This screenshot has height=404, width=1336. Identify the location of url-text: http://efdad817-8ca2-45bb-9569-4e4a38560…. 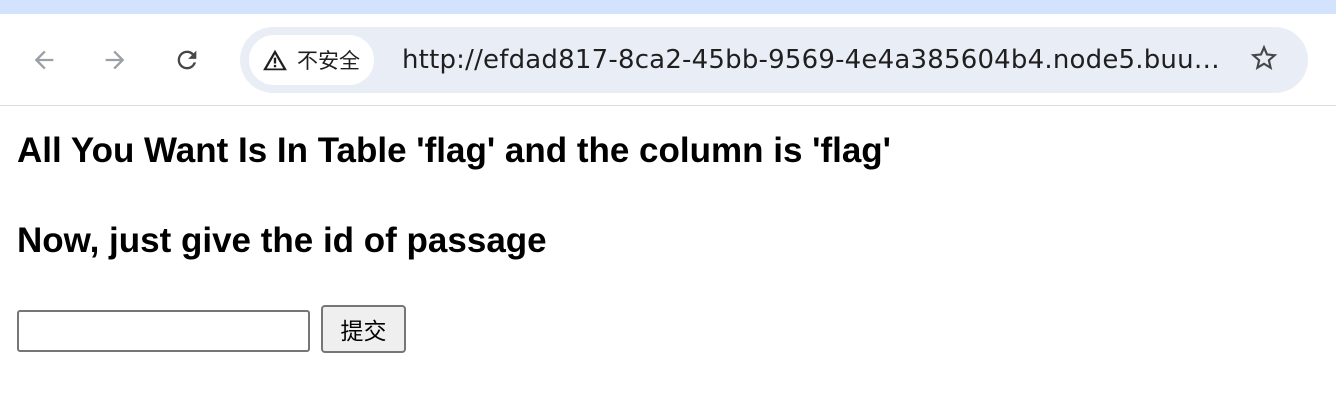
(817, 60).